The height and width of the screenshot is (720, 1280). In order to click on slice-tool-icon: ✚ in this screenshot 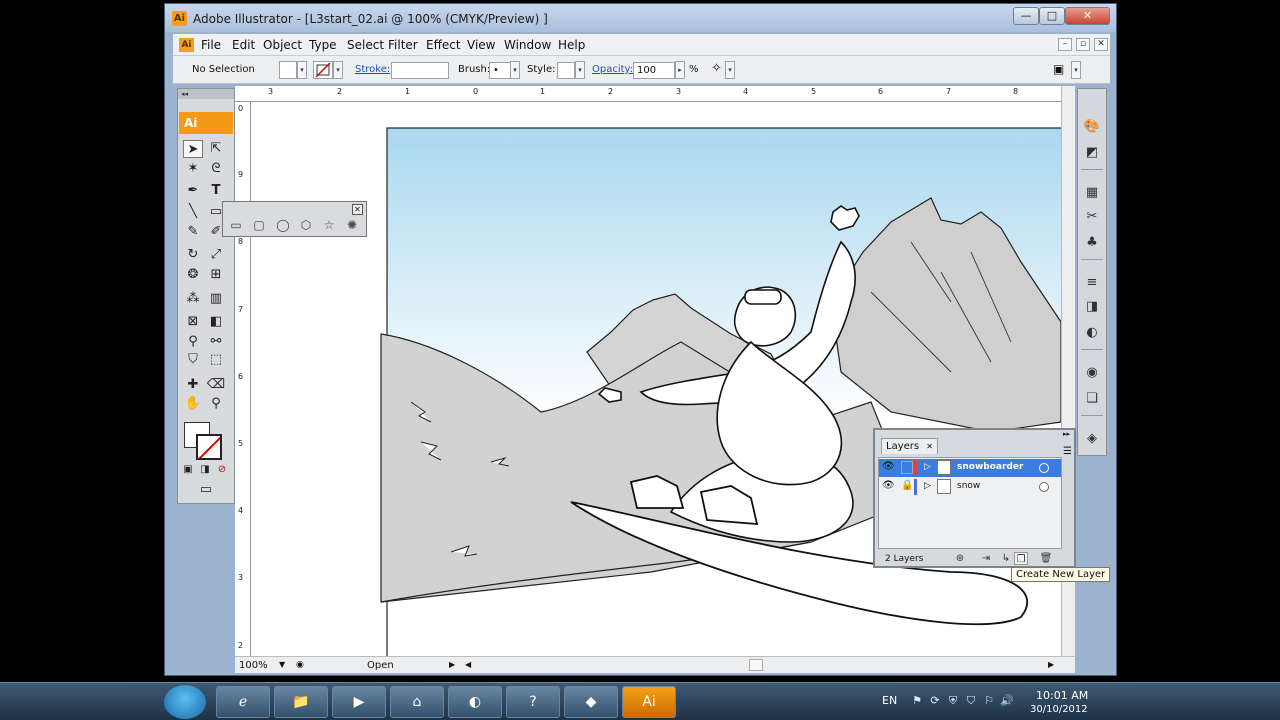, I will do `click(193, 385)`.